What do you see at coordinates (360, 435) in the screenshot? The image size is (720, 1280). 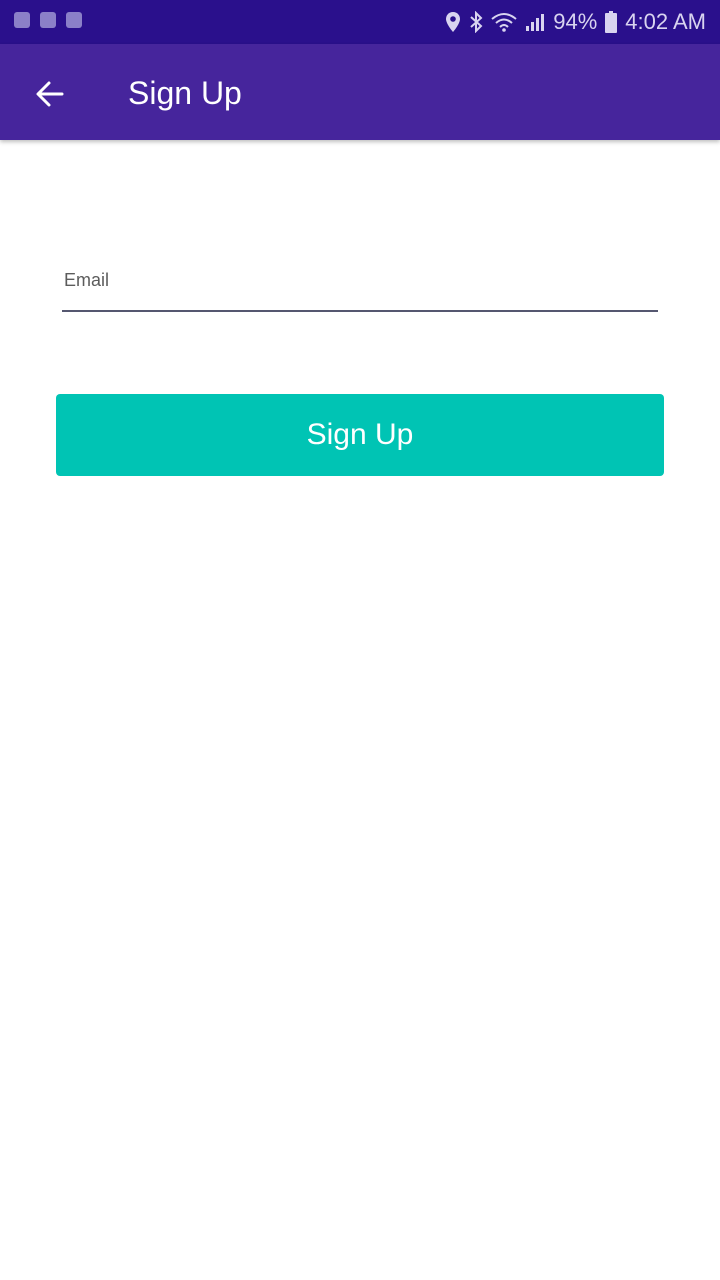 I see `signup-button: Sign Up` at bounding box center [360, 435].